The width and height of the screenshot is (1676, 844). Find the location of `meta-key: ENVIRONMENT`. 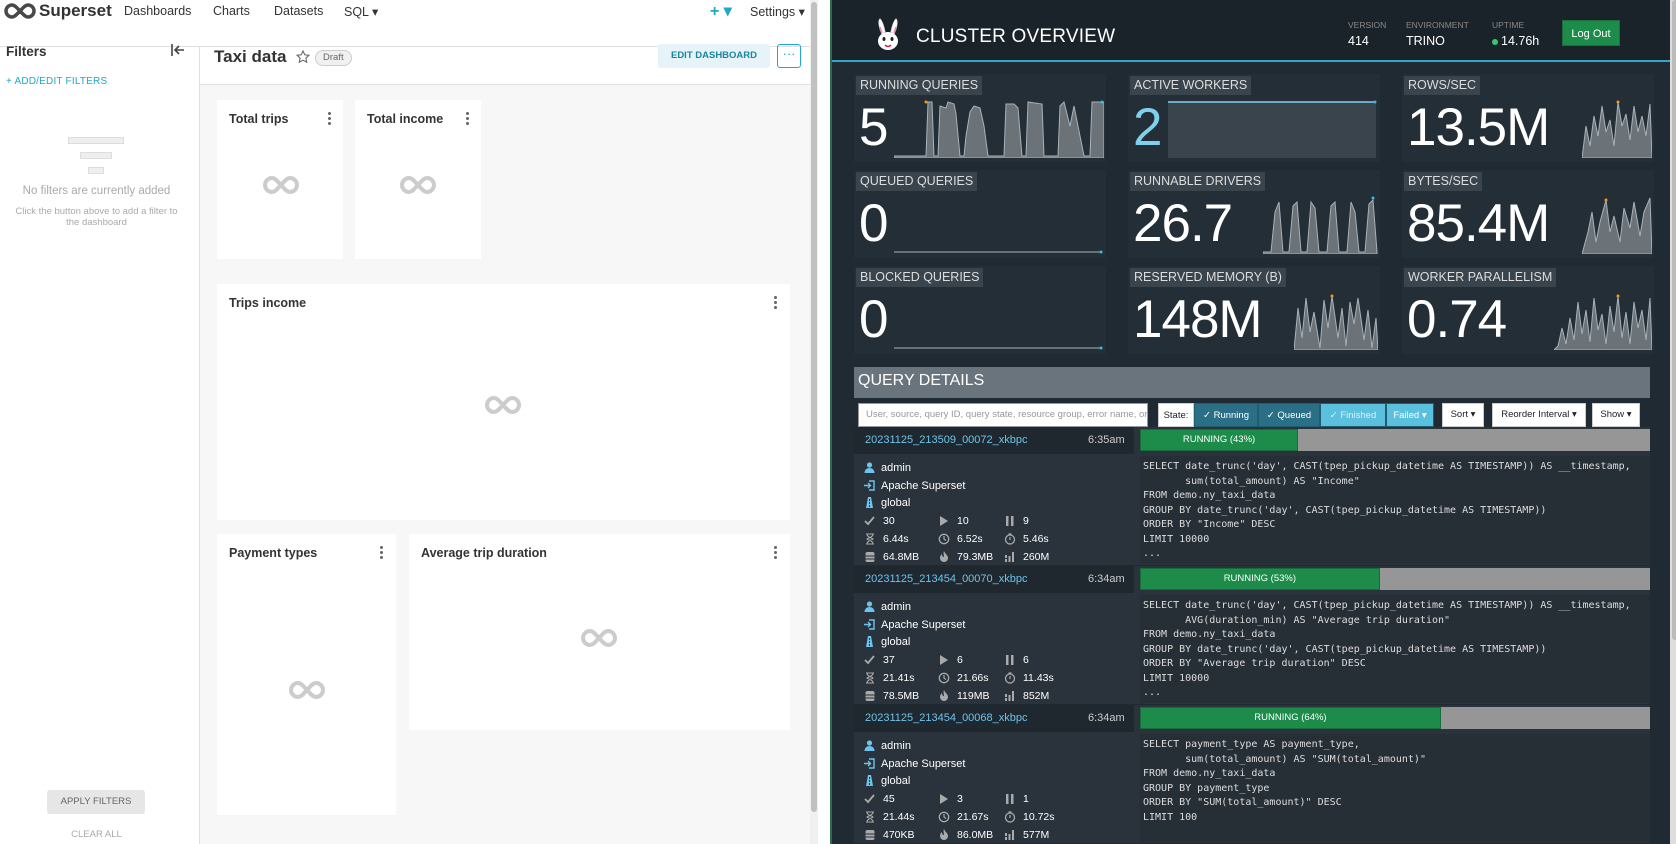

meta-key: ENVIRONMENT is located at coordinates (1437, 25).